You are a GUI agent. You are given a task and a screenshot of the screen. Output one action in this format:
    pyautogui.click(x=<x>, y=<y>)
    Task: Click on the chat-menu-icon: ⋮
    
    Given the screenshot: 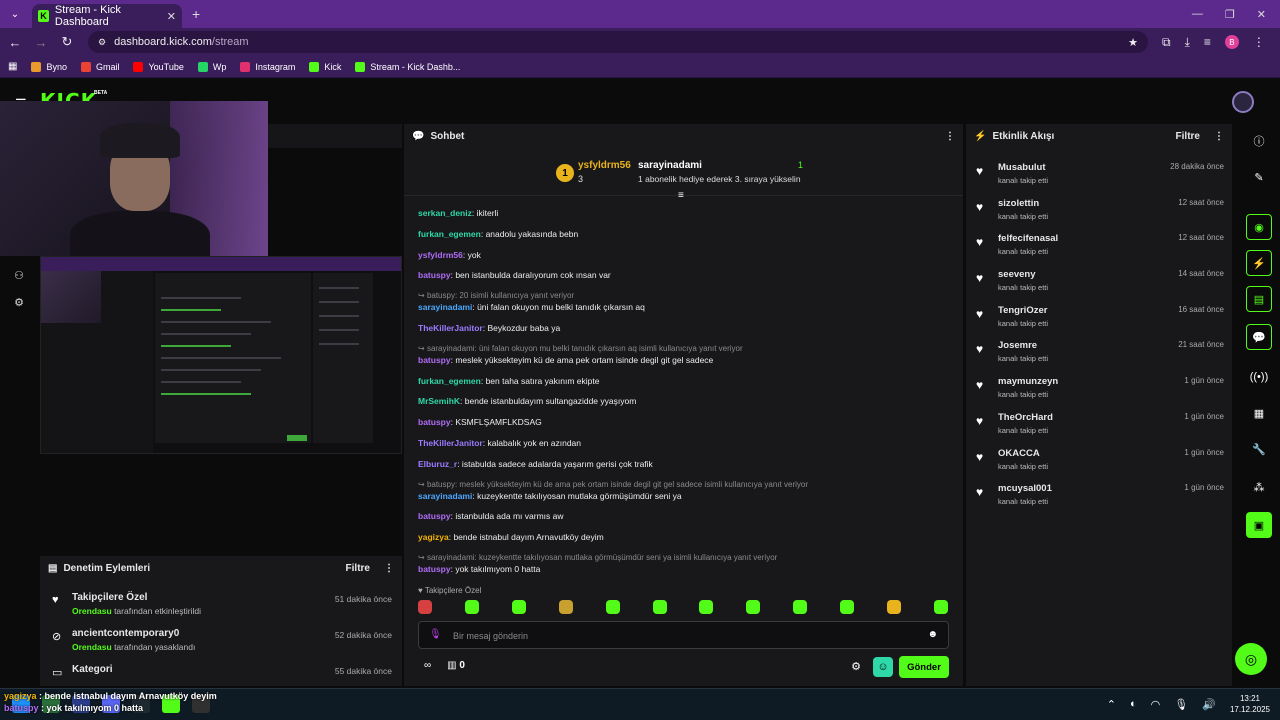 What is the action you would take?
    pyautogui.click(x=950, y=136)
    